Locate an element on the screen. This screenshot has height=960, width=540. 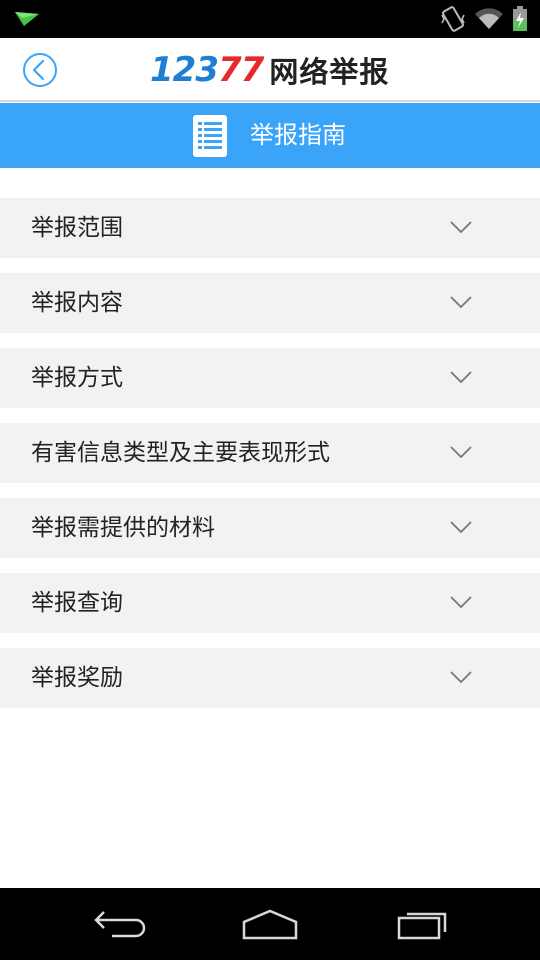
list-item-required-materials: 举报需提供的材料 is located at coordinates (270, 528).